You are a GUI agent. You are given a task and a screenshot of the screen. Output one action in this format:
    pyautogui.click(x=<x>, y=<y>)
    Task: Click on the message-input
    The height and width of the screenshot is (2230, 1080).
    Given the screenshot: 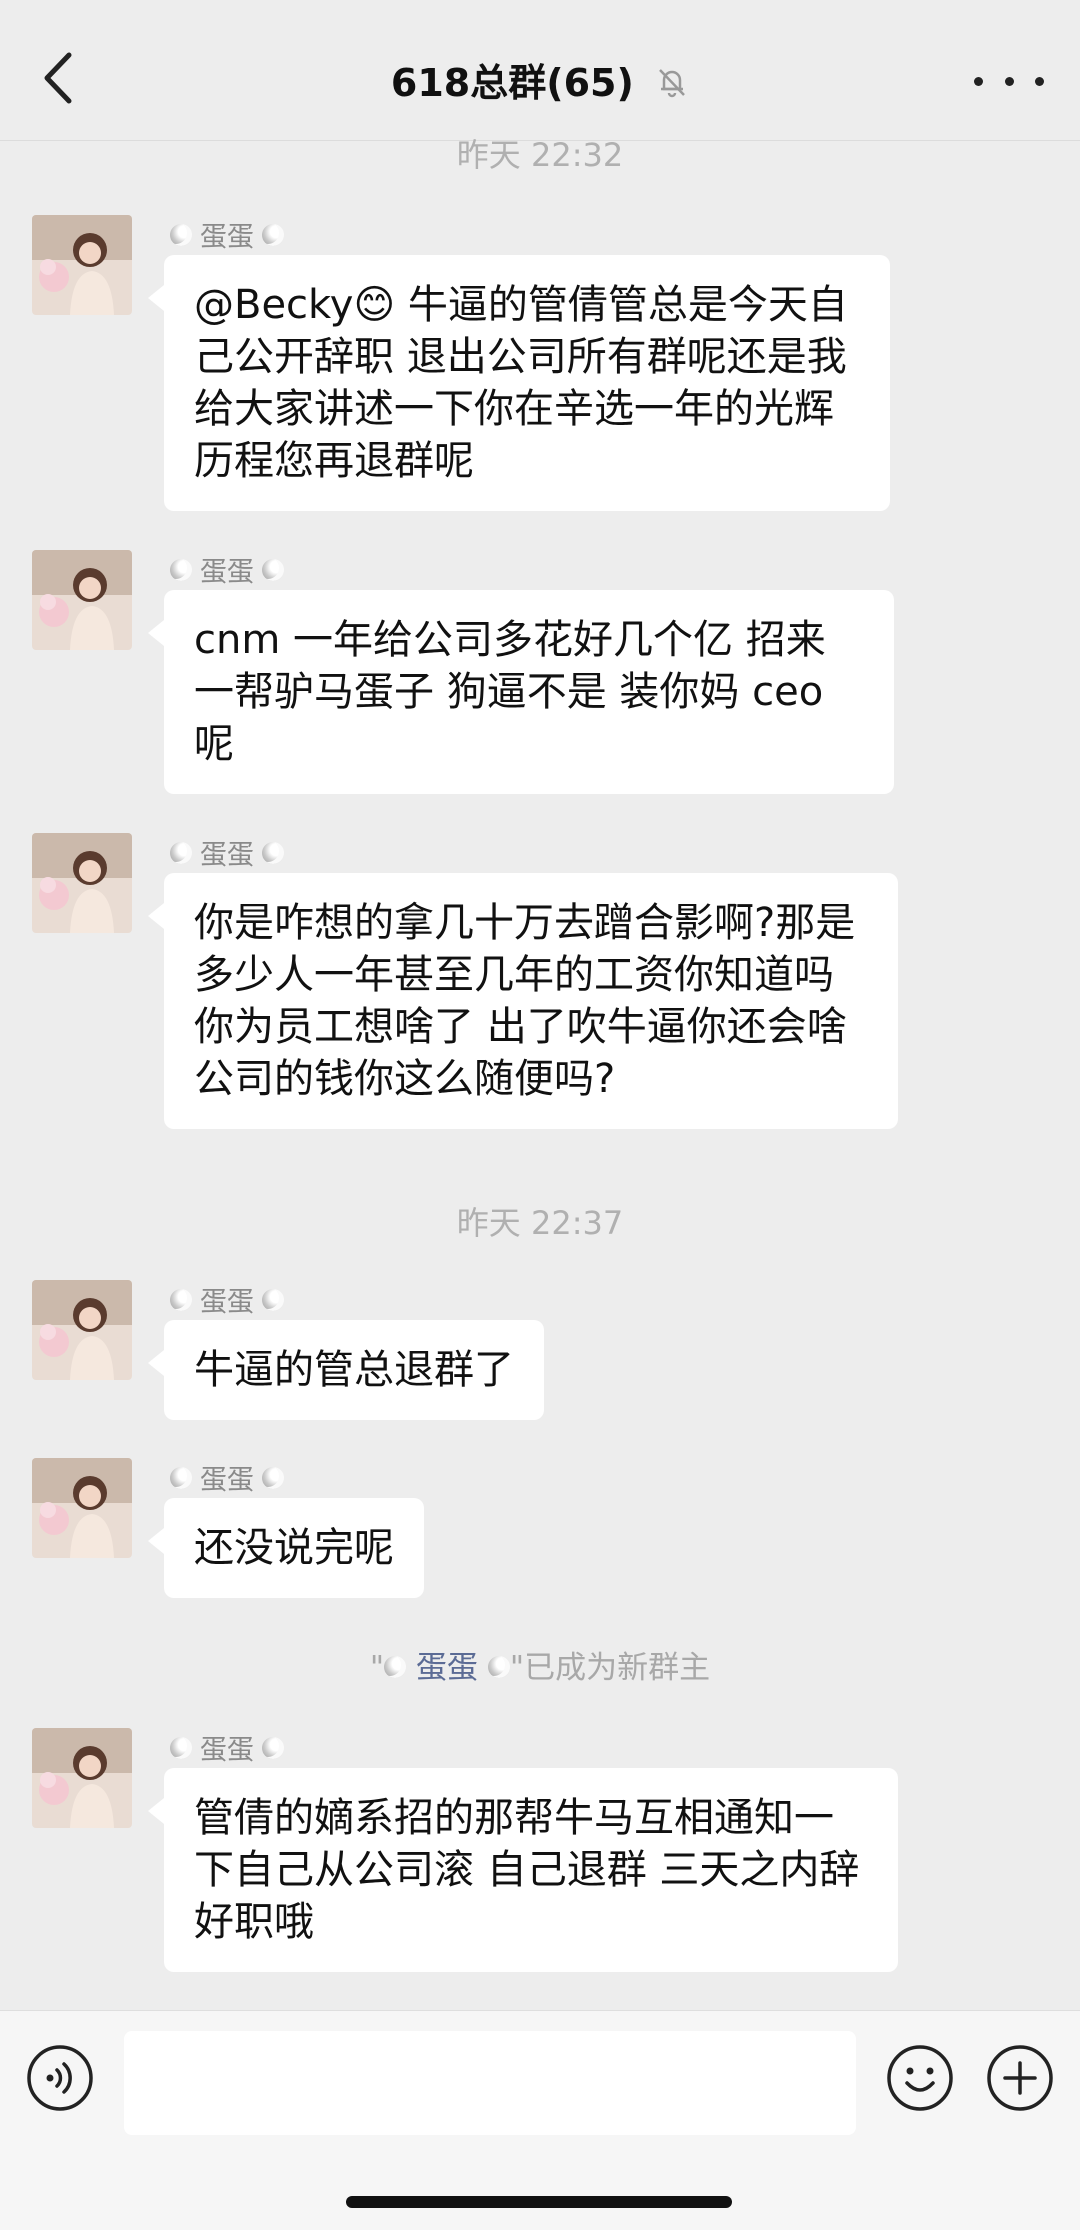 What is the action you would take?
    pyautogui.click(x=490, y=2083)
    